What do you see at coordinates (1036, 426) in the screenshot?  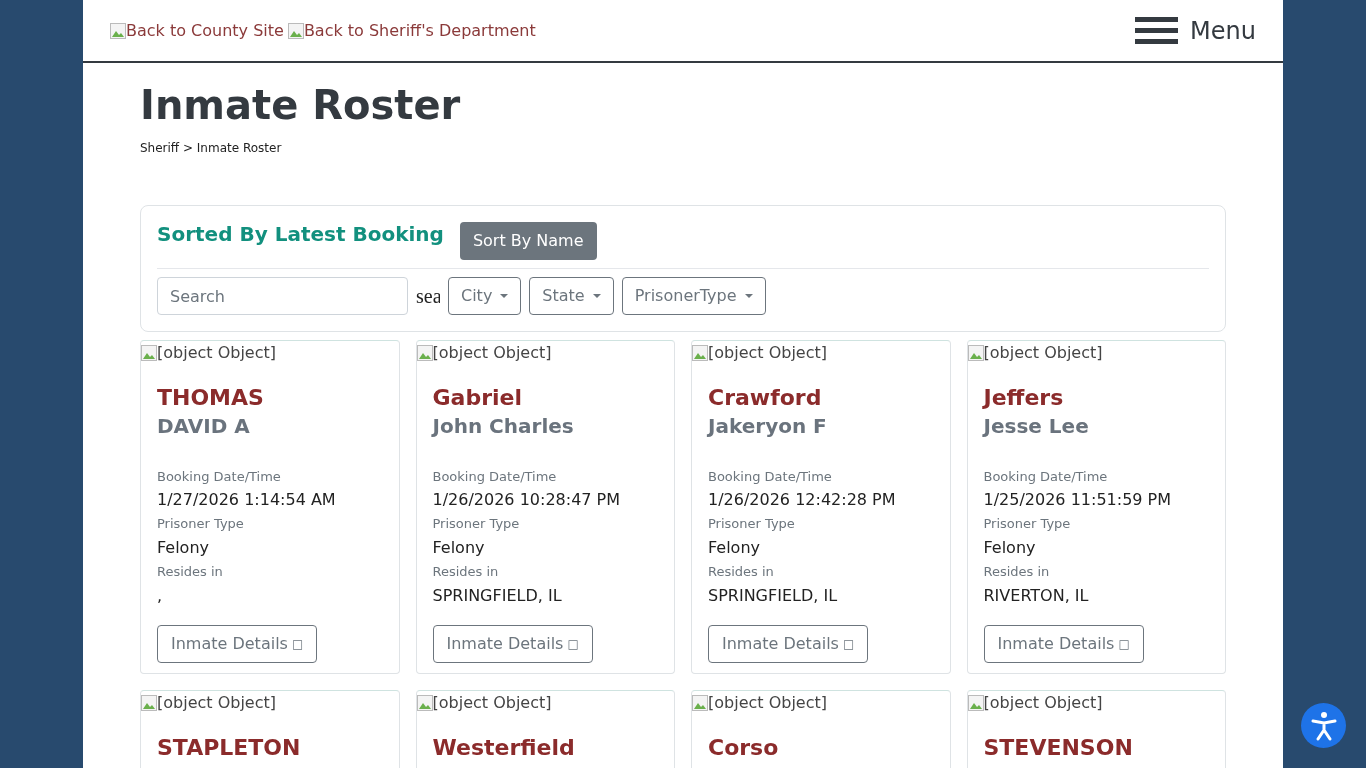 I see `first-name: Jesse Lee` at bounding box center [1036, 426].